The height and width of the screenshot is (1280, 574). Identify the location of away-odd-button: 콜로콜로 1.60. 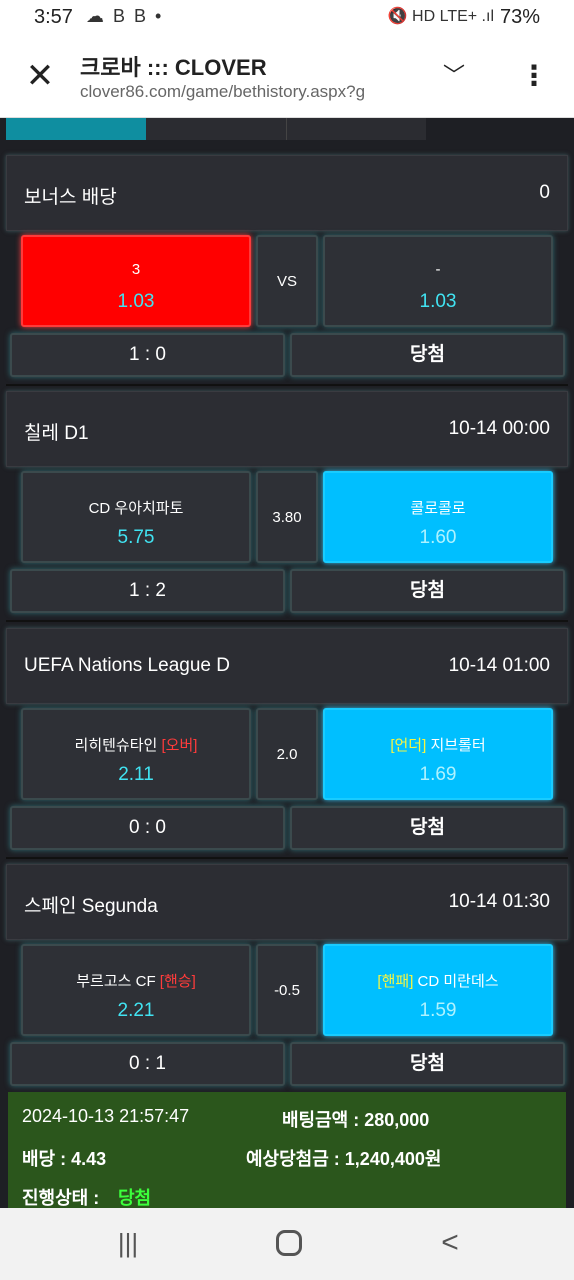
(438, 517).